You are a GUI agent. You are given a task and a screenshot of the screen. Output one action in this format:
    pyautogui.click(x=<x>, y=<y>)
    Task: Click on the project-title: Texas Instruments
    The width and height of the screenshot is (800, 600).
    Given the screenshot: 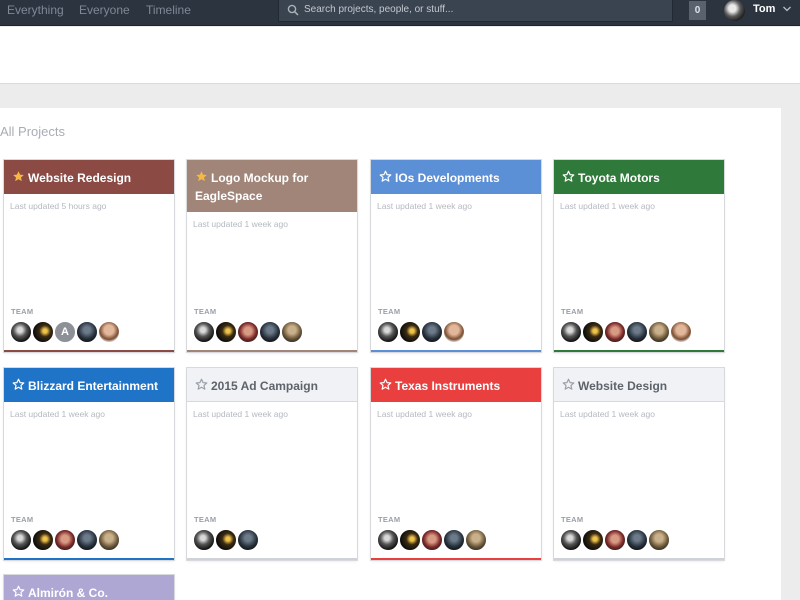 What is the action you would take?
    pyautogui.click(x=447, y=386)
    